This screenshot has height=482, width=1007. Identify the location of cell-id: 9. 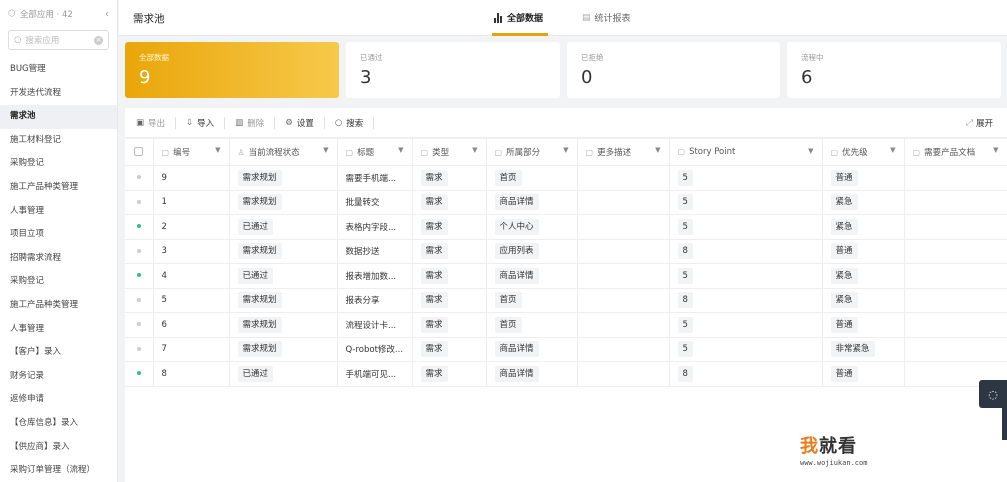
(191, 178).